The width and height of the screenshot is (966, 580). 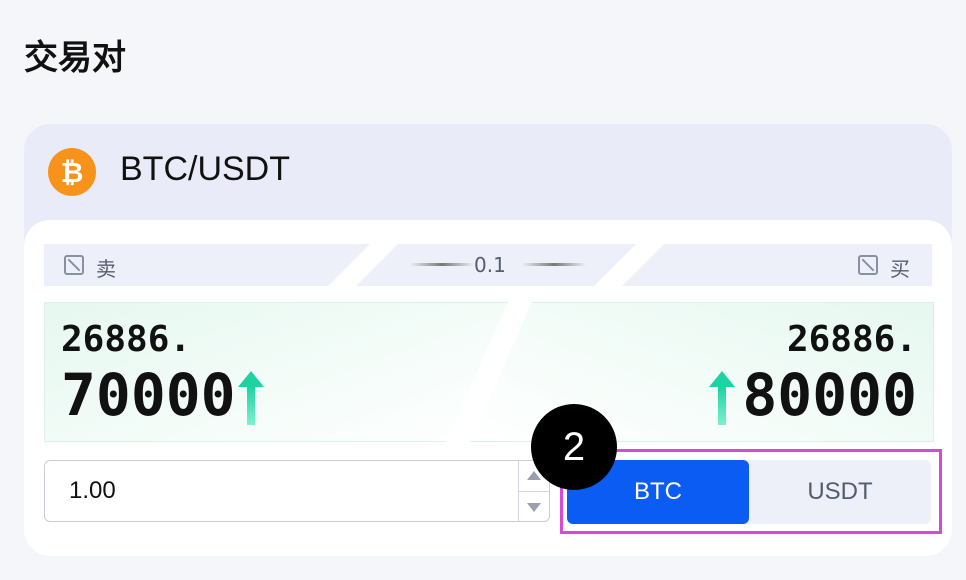 I want to click on page-title: 交易对, so click(x=75, y=58).